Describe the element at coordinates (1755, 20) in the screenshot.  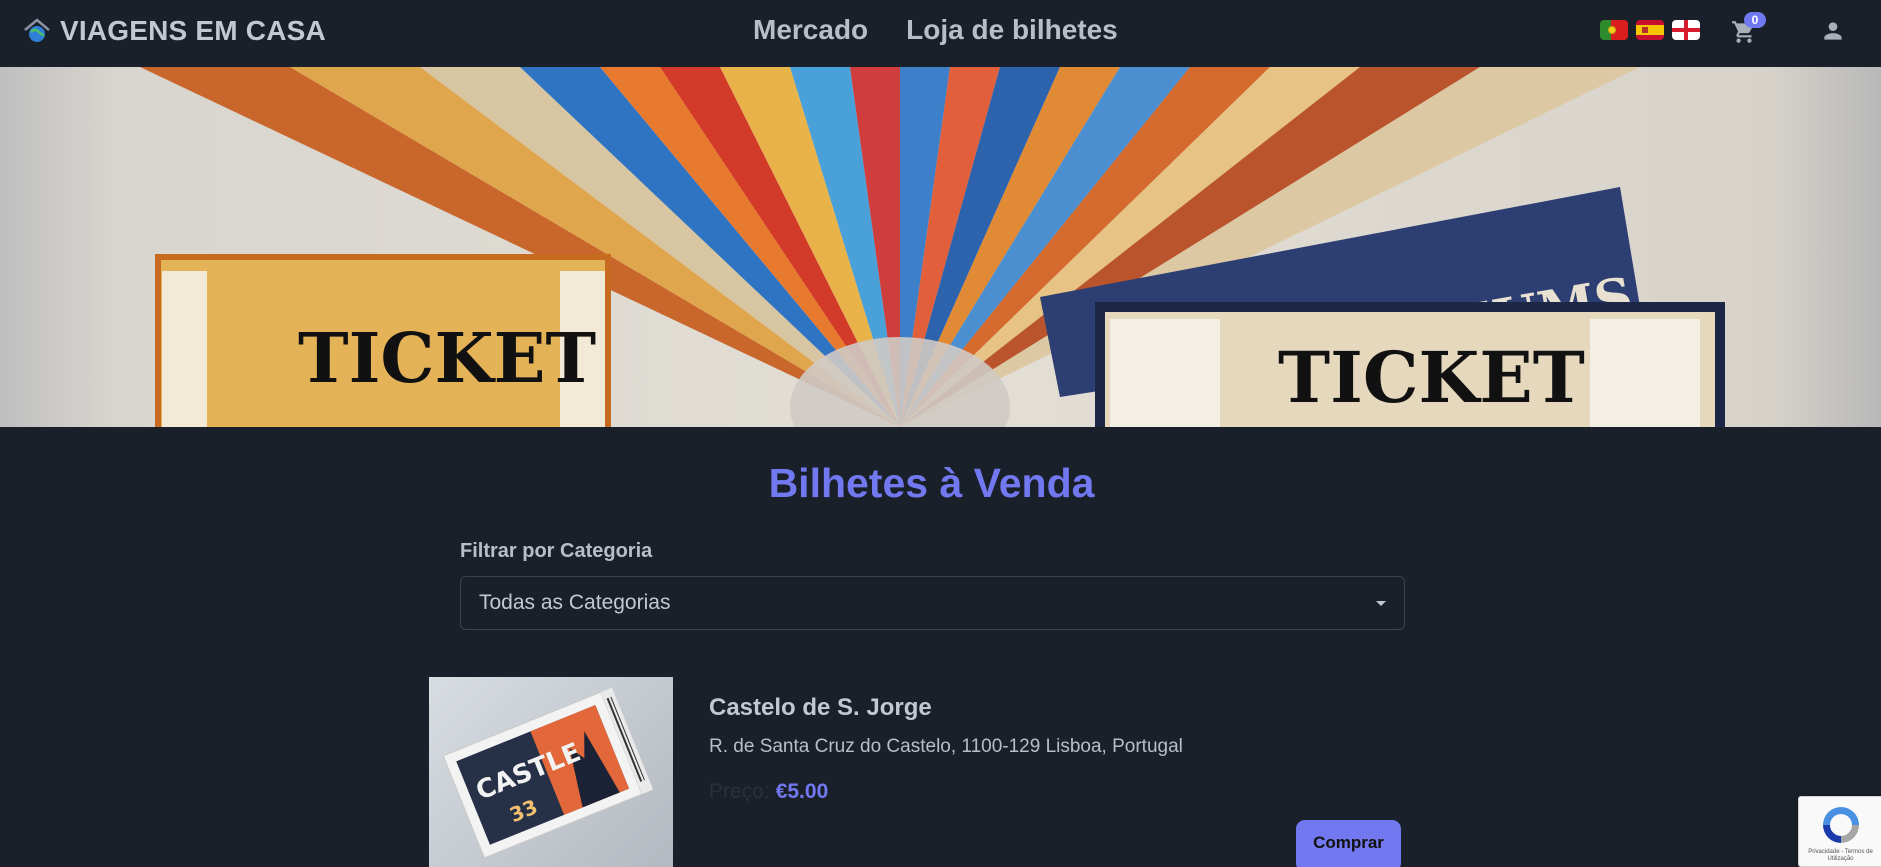
I see `cart-count-badge: 0` at that location.